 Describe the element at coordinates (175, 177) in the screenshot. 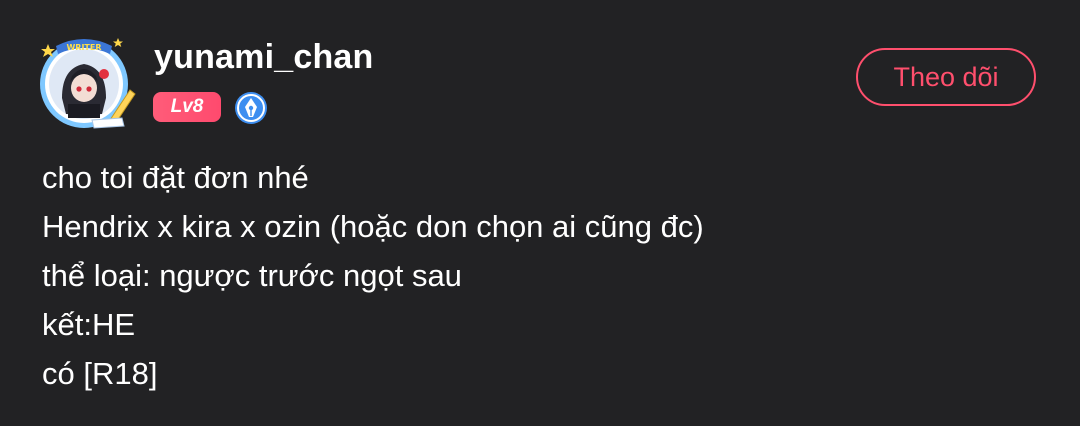

I see `post-line: cho toi đặt đơn nhé` at that location.